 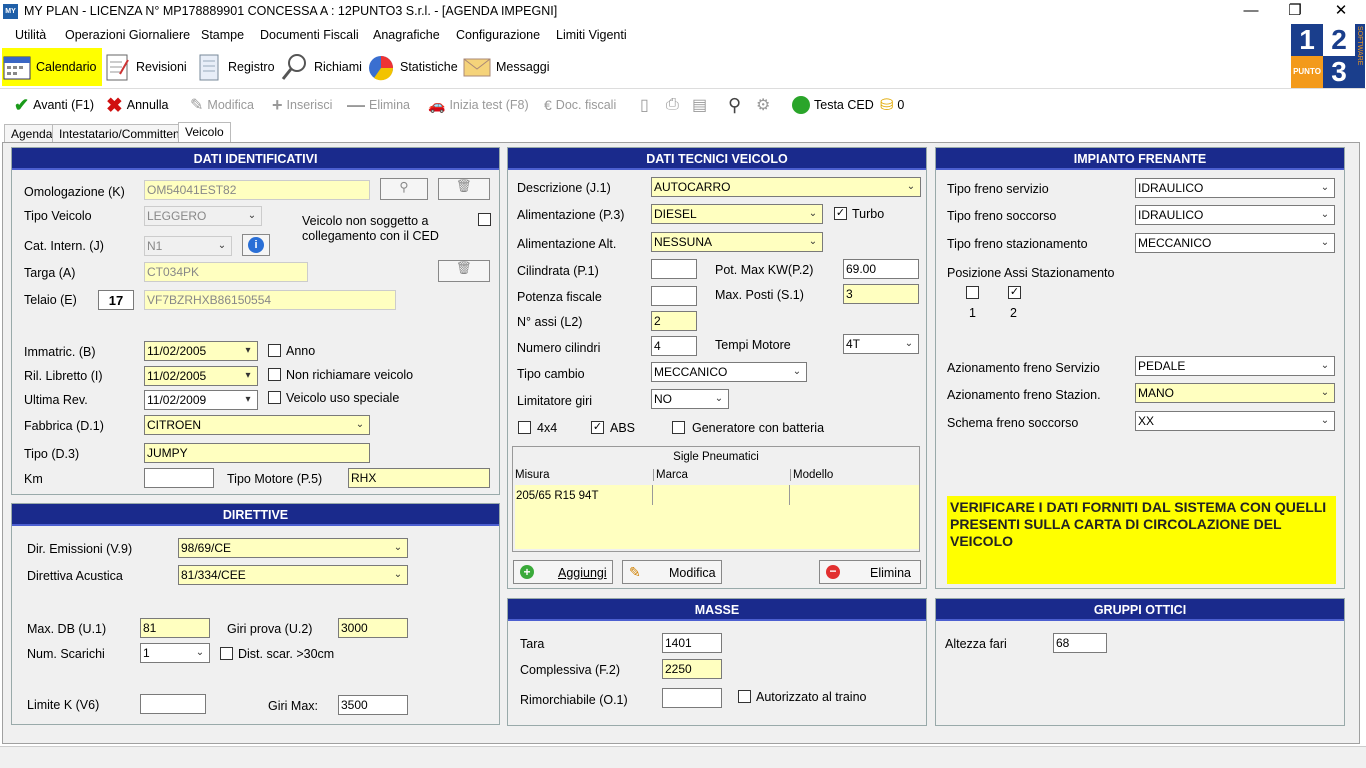 What do you see at coordinates (173, 704) in the screenshot?
I see `limitek-field` at bounding box center [173, 704].